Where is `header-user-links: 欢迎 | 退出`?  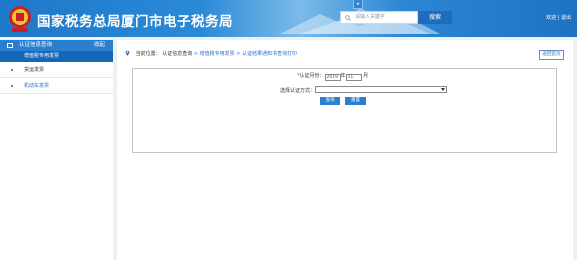 header-user-links: 欢迎 | 退出 is located at coordinates (558, 17).